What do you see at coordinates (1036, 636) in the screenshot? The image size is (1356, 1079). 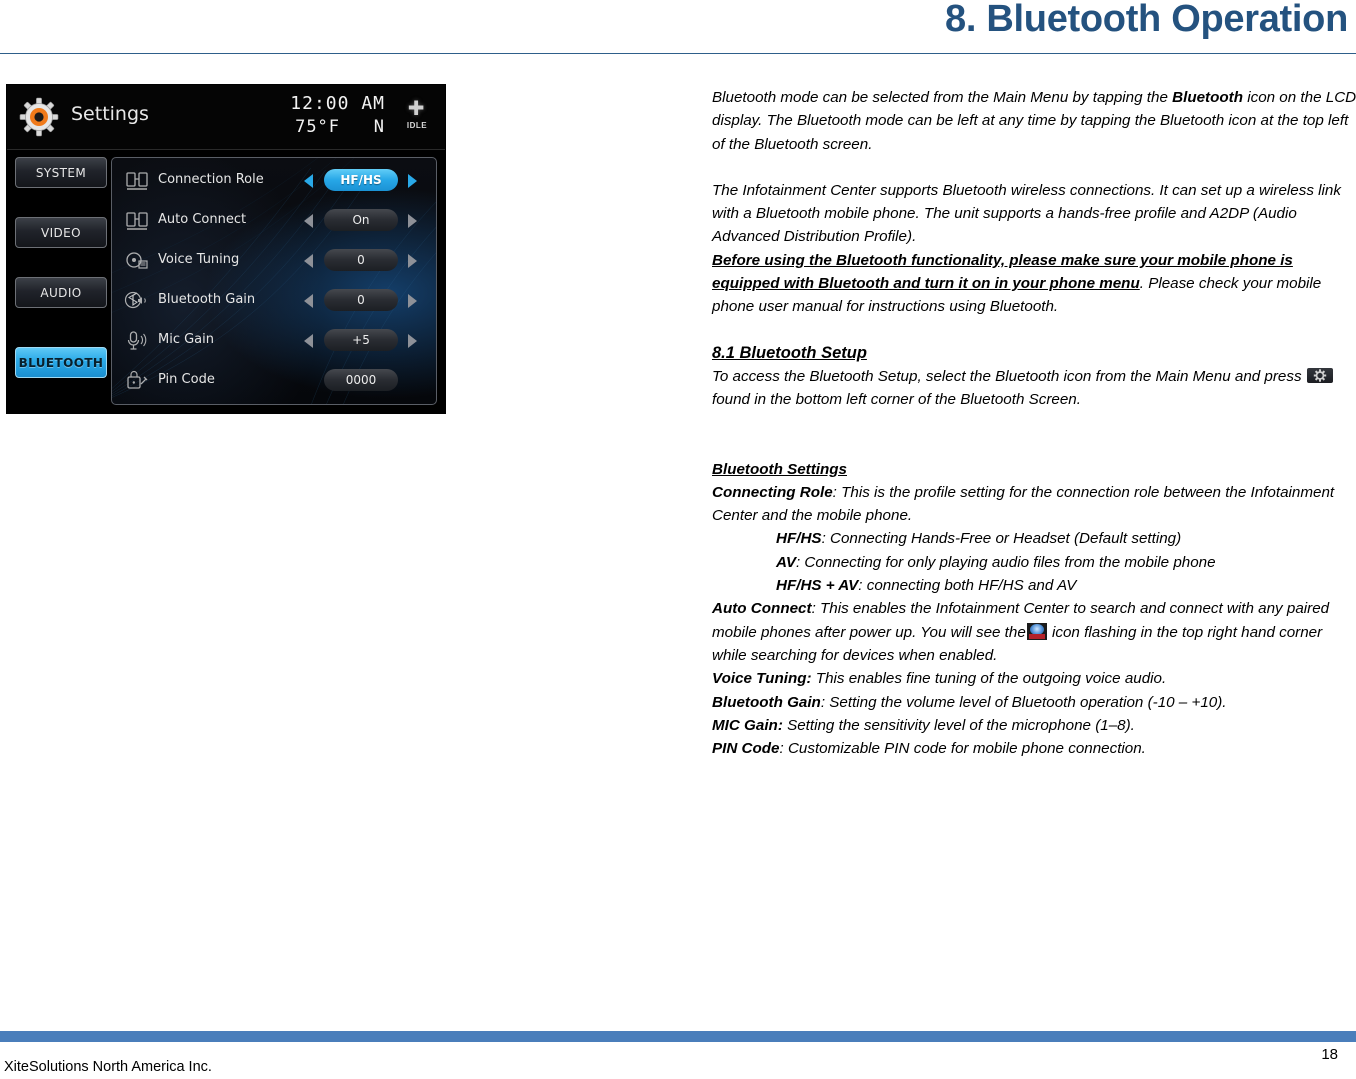 I see `bluetooth-search-bar` at bounding box center [1036, 636].